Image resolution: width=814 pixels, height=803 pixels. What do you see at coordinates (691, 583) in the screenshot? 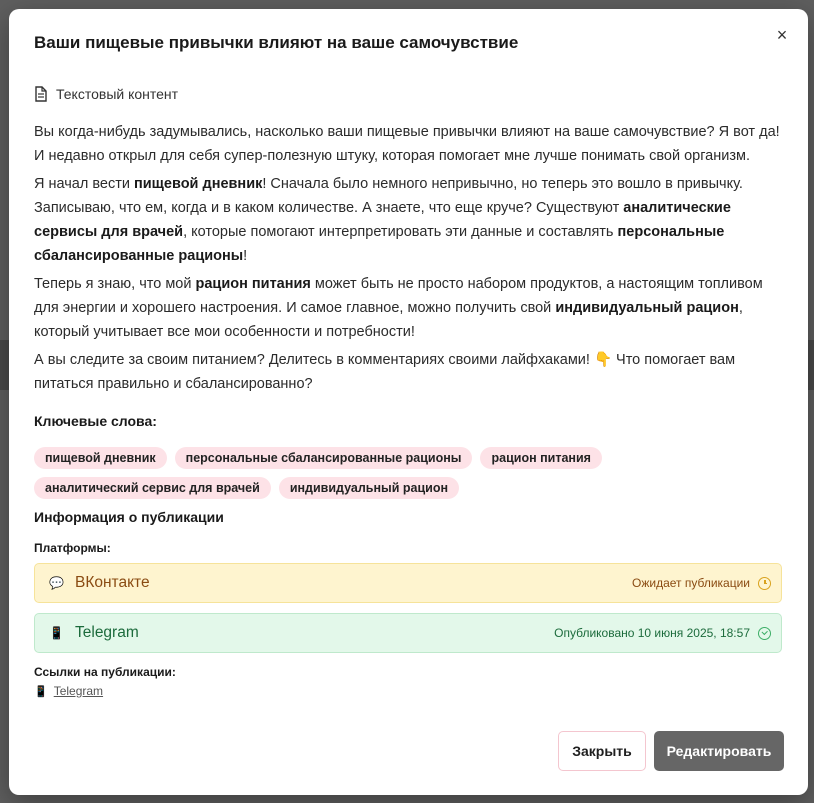
I see `platform-status: Ожидает публикации` at bounding box center [691, 583].